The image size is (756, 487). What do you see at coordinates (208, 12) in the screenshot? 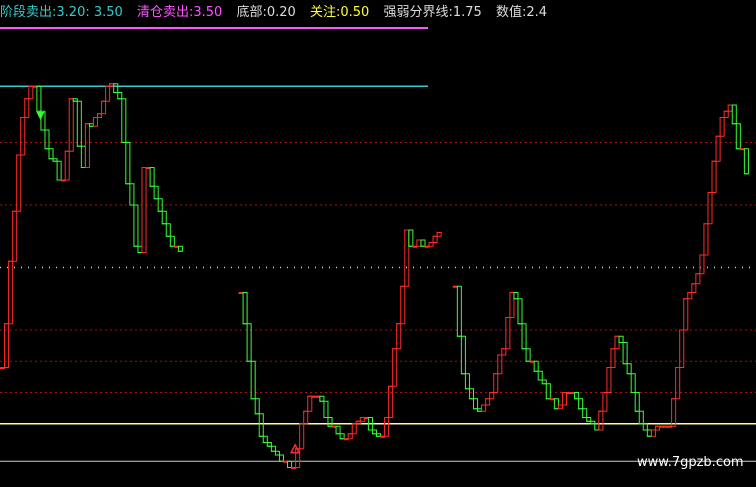
I see `legend-value: 3.50` at bounding box center [208, 12].